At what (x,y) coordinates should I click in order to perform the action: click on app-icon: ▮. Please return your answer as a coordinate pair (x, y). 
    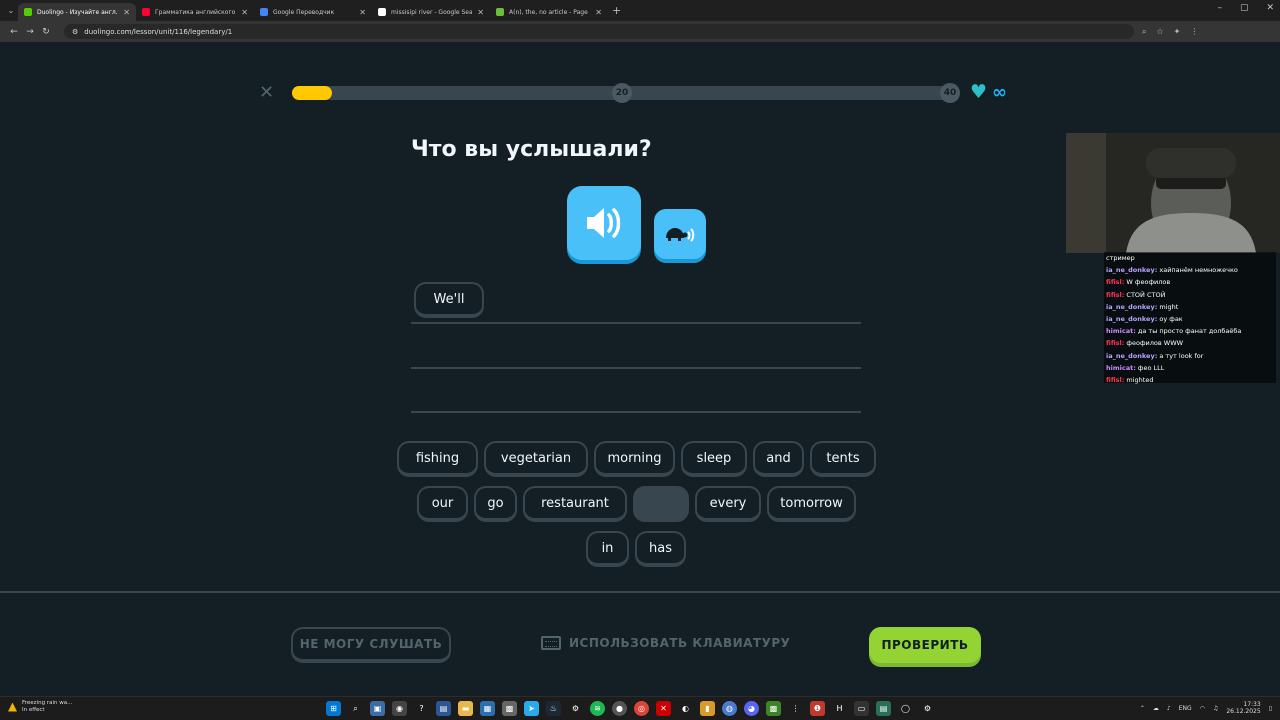
    Looking at the image, I should click on (707, 708).